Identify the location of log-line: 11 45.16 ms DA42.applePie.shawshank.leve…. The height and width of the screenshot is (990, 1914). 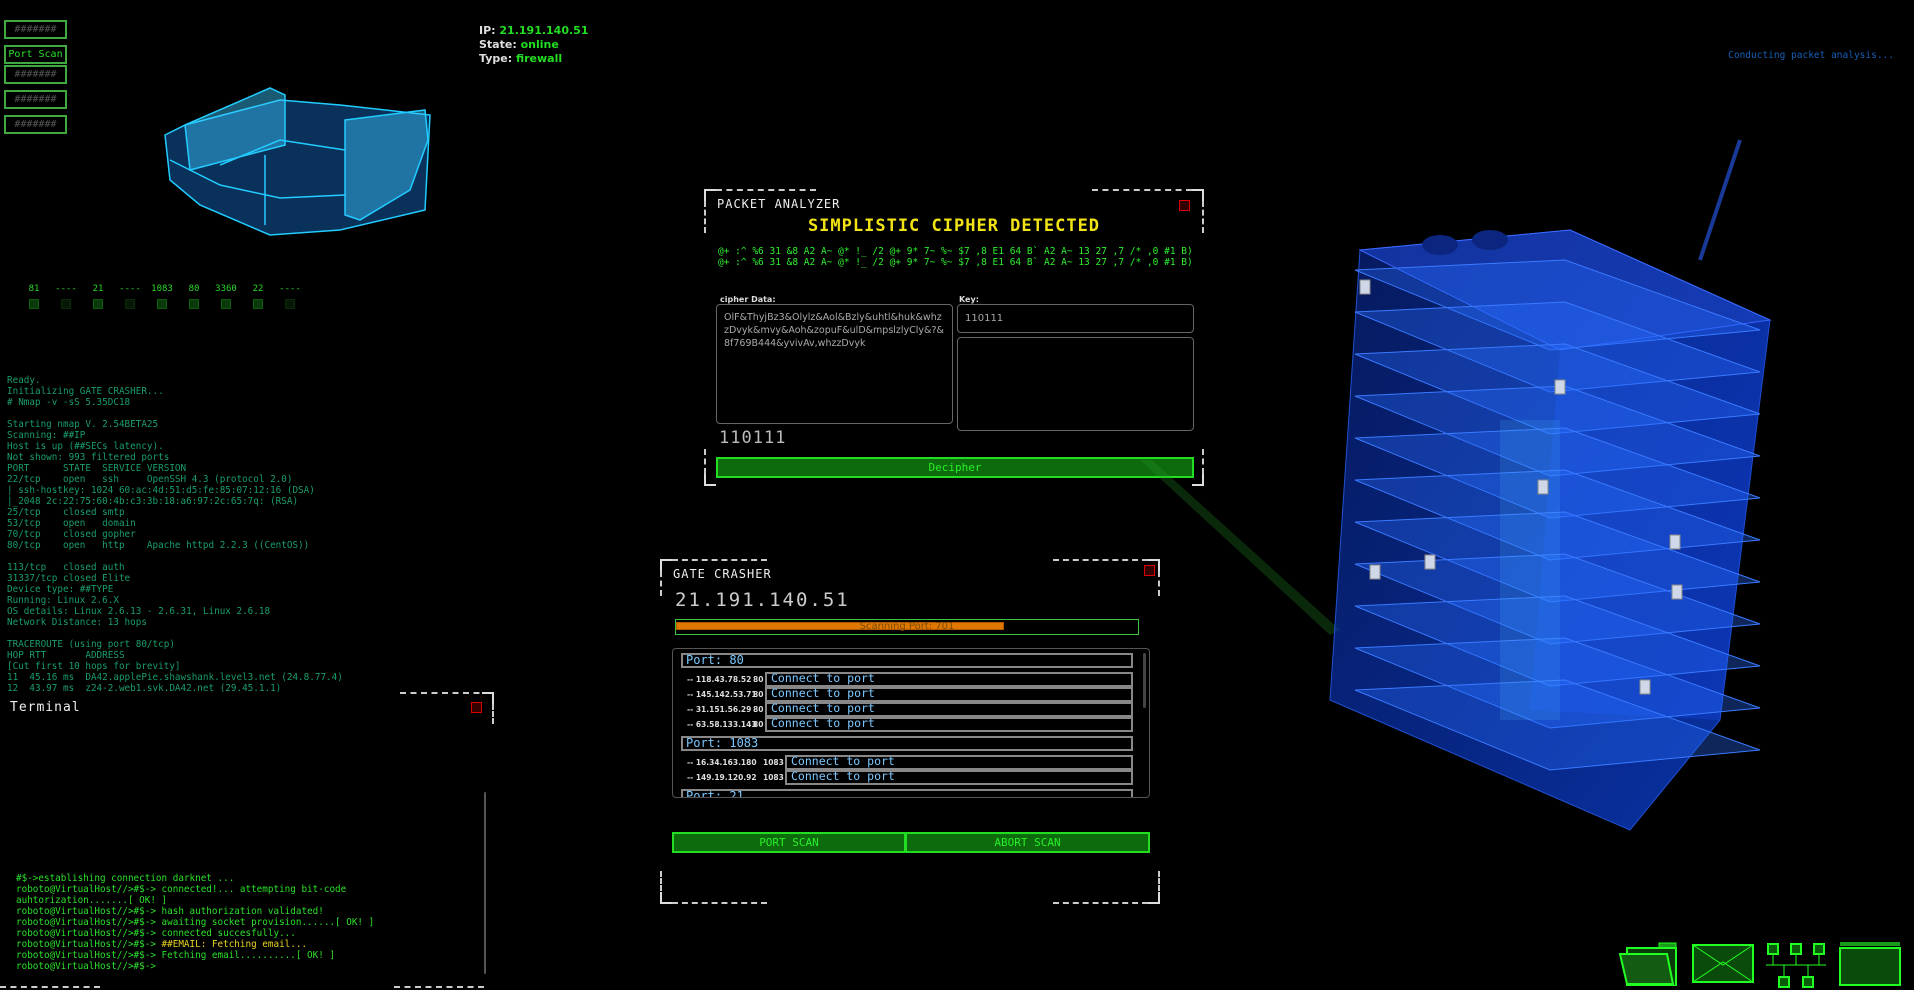
(175, 677).